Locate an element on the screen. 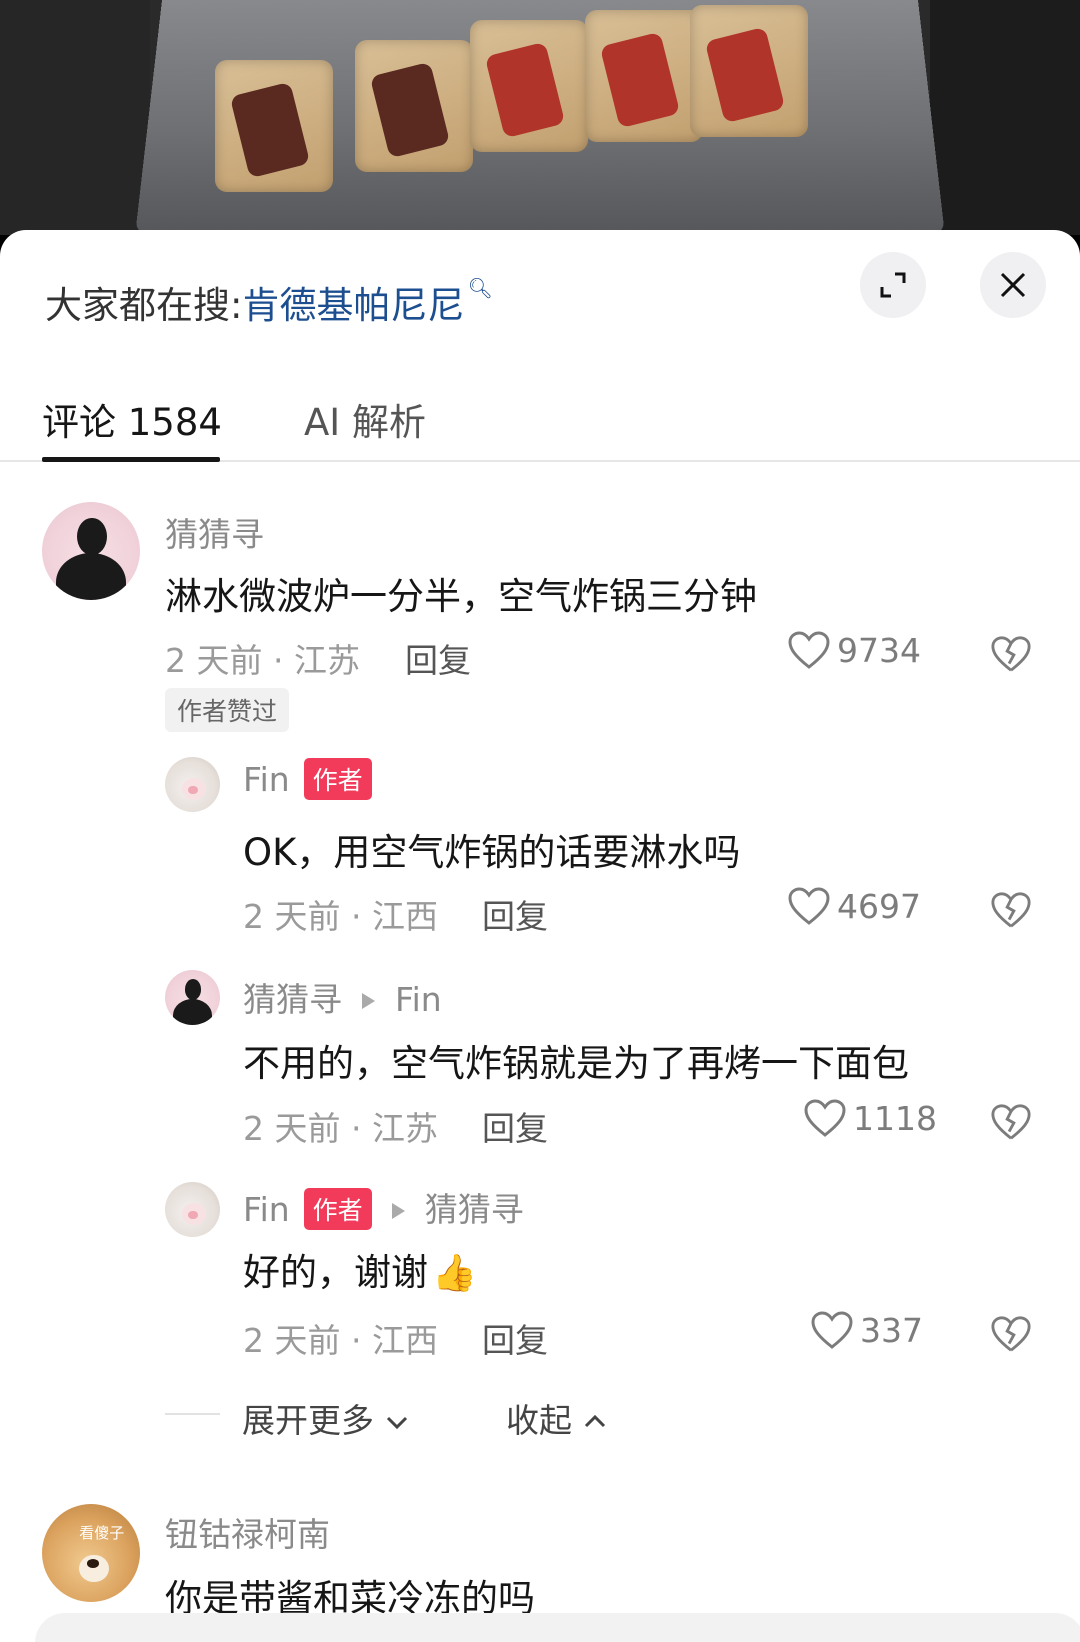  like-count: 9734 is located at coordinates (879, 650).